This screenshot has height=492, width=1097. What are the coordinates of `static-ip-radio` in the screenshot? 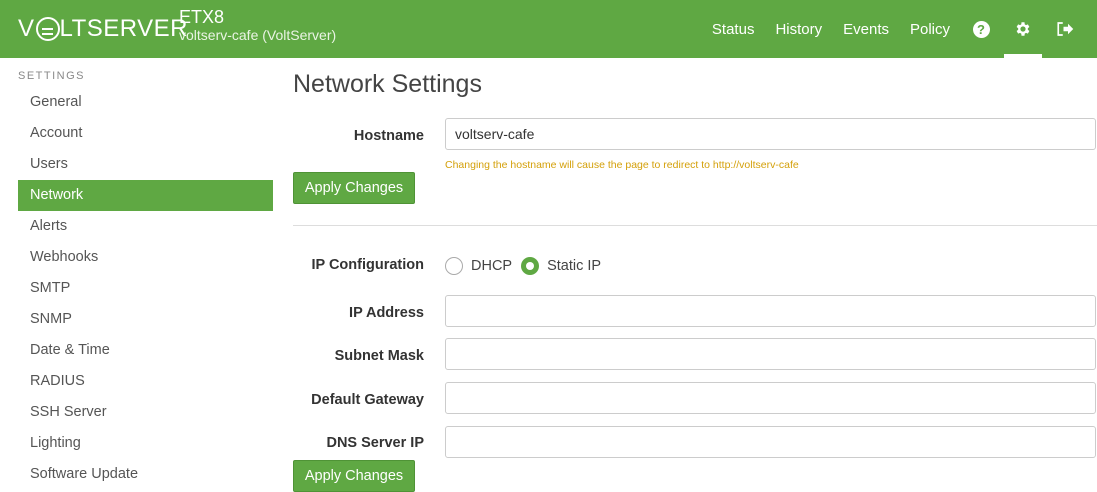 It's located at (530, 266).